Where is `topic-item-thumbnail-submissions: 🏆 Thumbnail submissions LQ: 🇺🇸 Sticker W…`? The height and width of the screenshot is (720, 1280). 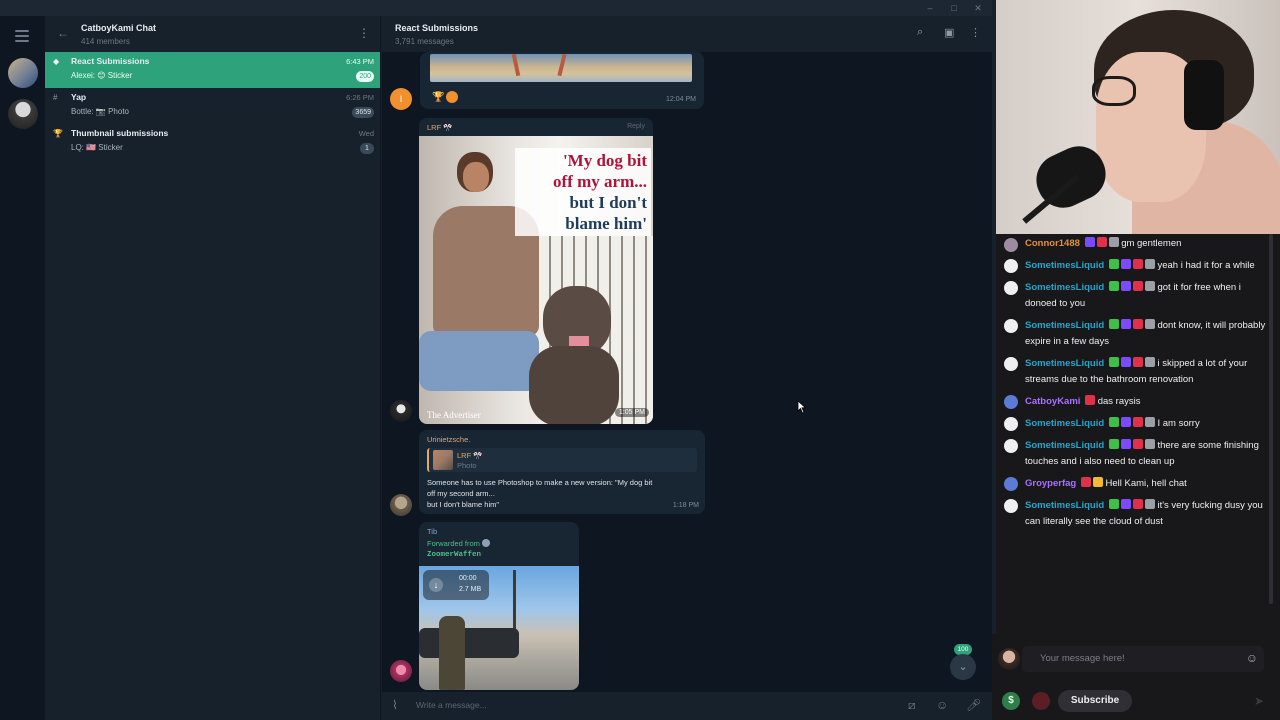 topic-item-thumbnail-submissions: 🏆 Thumbnail submissions LQ: 🇺🇸 Sticker W… is located at coordinates (212, 142).